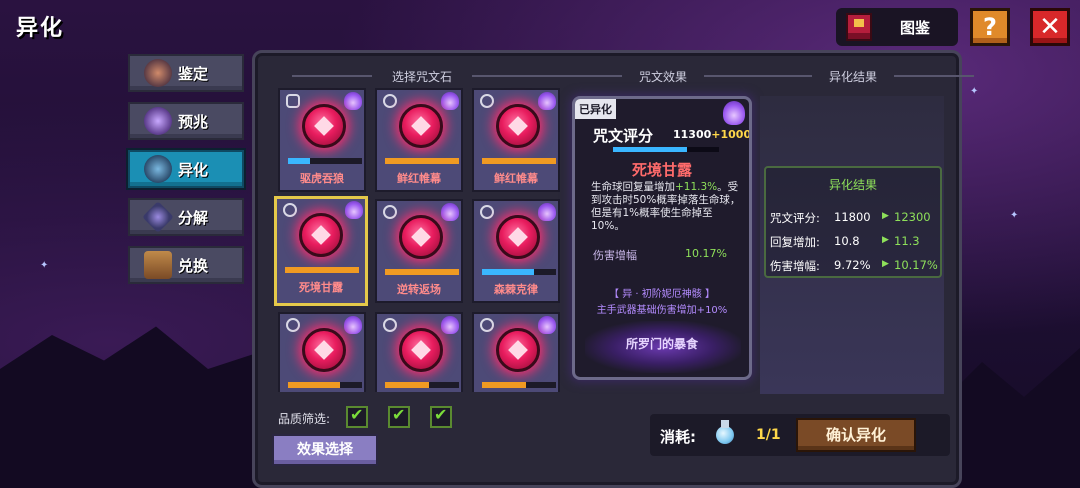  What do you see at coordinates (666, 149) in the screenshot?
I see `rune-score-bar` at bounding box center [666, 149].